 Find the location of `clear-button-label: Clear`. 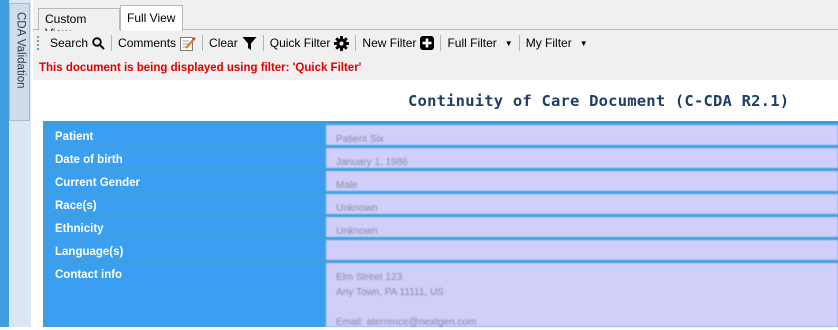

clear-button-label: Clear is located at coordinates (223, 43).